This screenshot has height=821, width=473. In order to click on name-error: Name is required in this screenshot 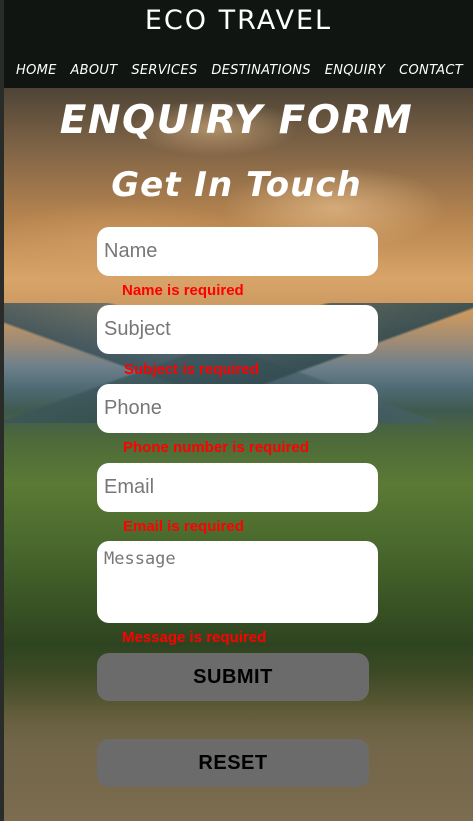, I will do `click(183, 290)`.